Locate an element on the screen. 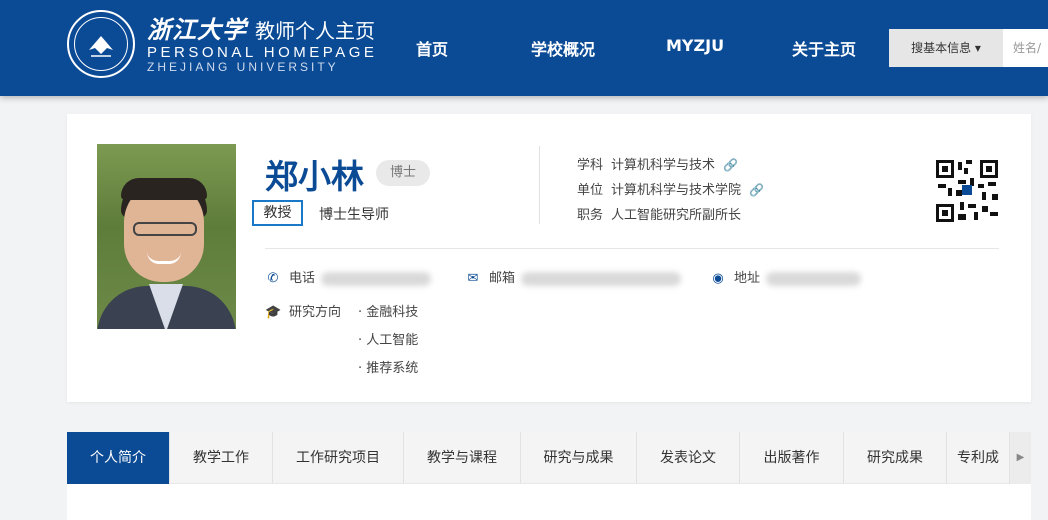  photo-glasses is located at coordinates (165, 229).